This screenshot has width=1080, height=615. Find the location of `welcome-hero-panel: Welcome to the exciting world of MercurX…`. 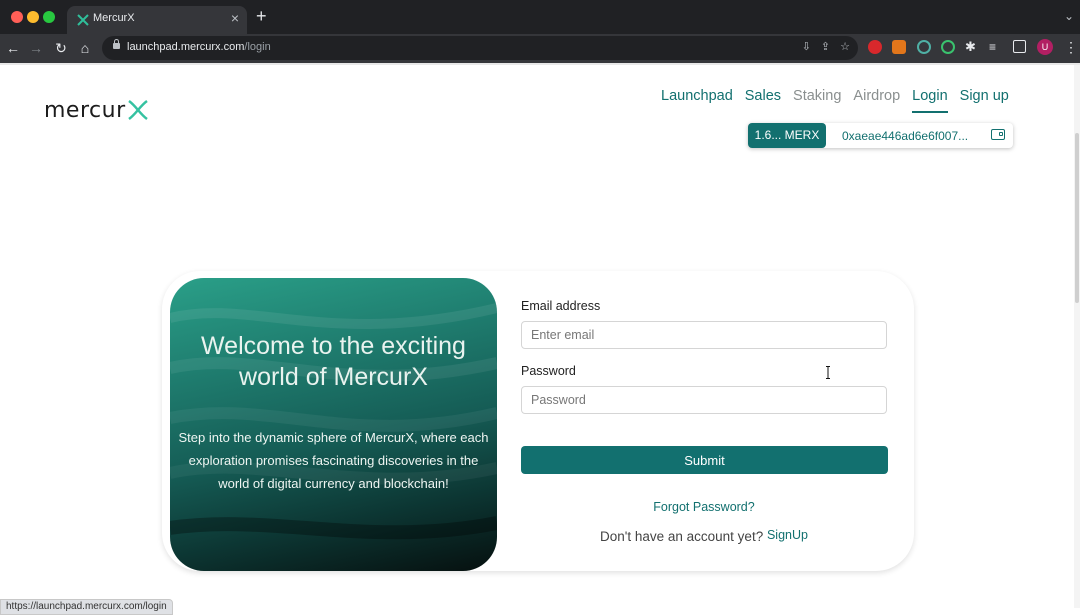

welcome-hero-panel: Welcome to the exciting world of MercurX… is located at coordinates (333, 424).